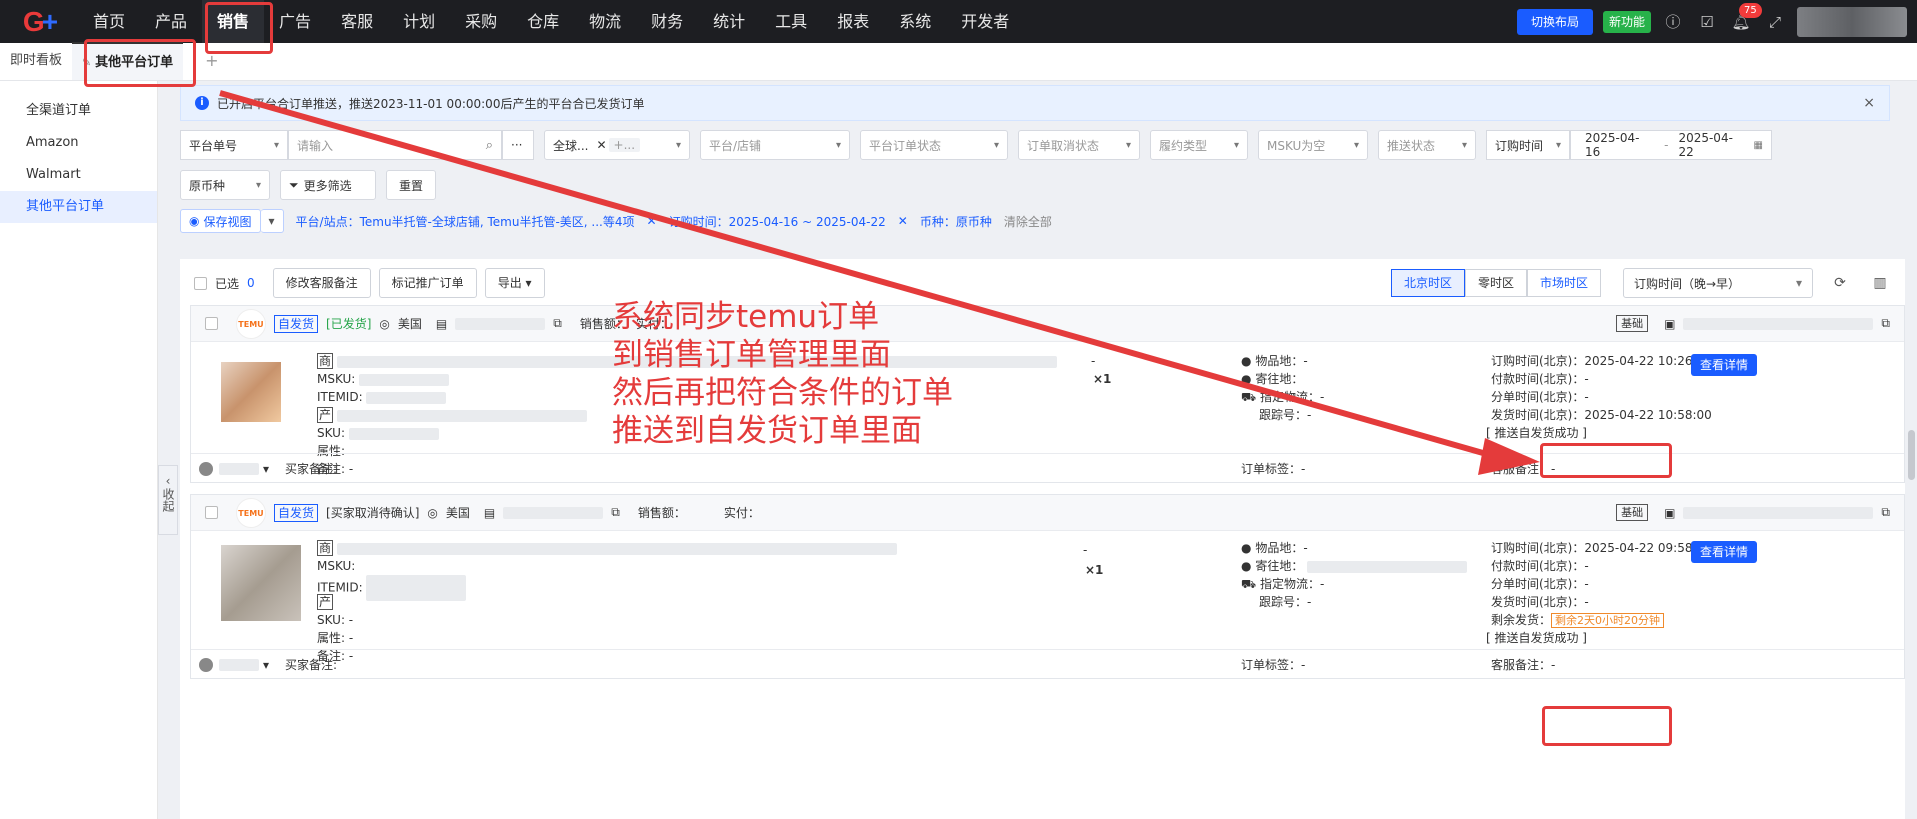 This screenshot has height=819, width=1917. I want to click on annotation-line: 到销售订单管理里面, so click(751, 355).